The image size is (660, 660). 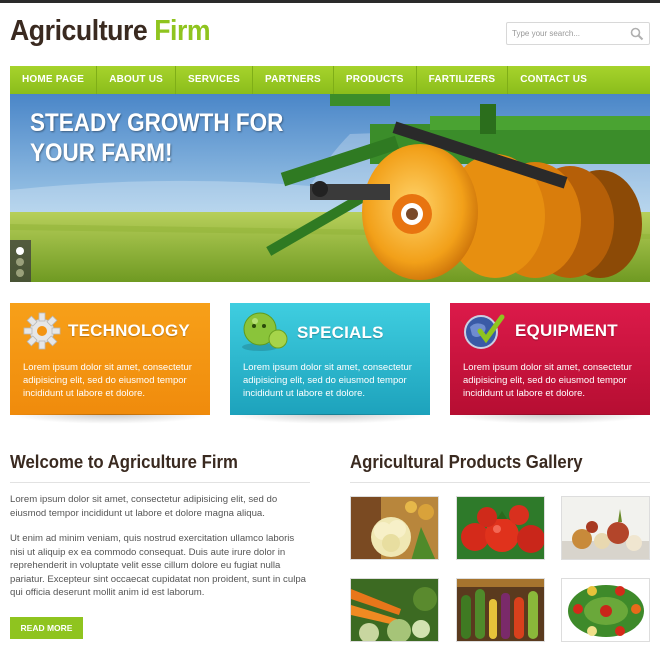 I want to click on gallery-thumb-mixed-vegetables, so click(x=500, y=610).